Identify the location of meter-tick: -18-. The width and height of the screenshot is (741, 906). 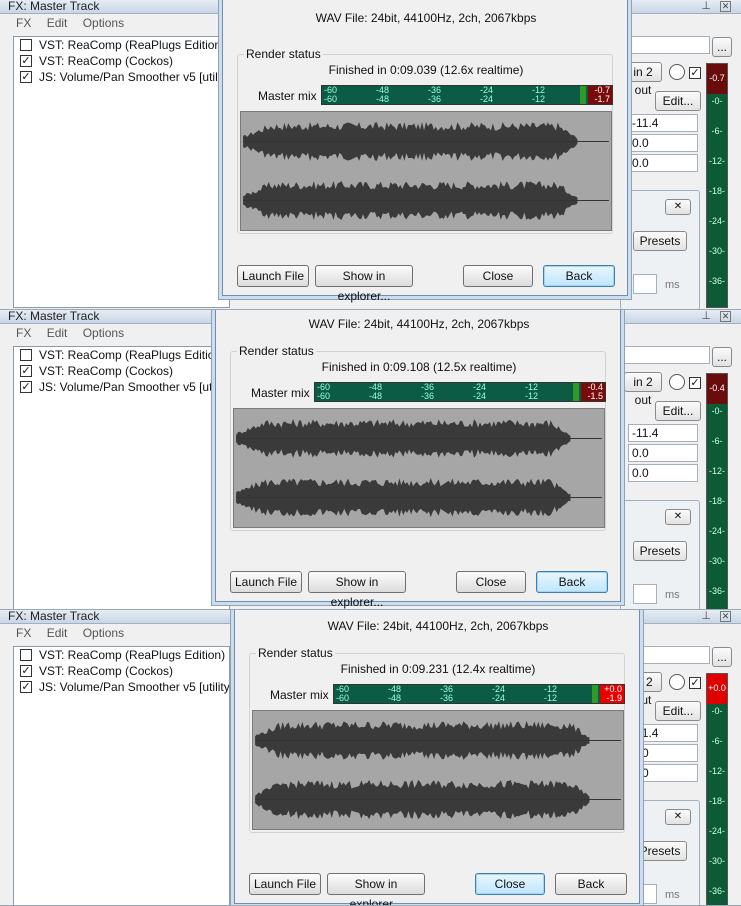
(716, 501).